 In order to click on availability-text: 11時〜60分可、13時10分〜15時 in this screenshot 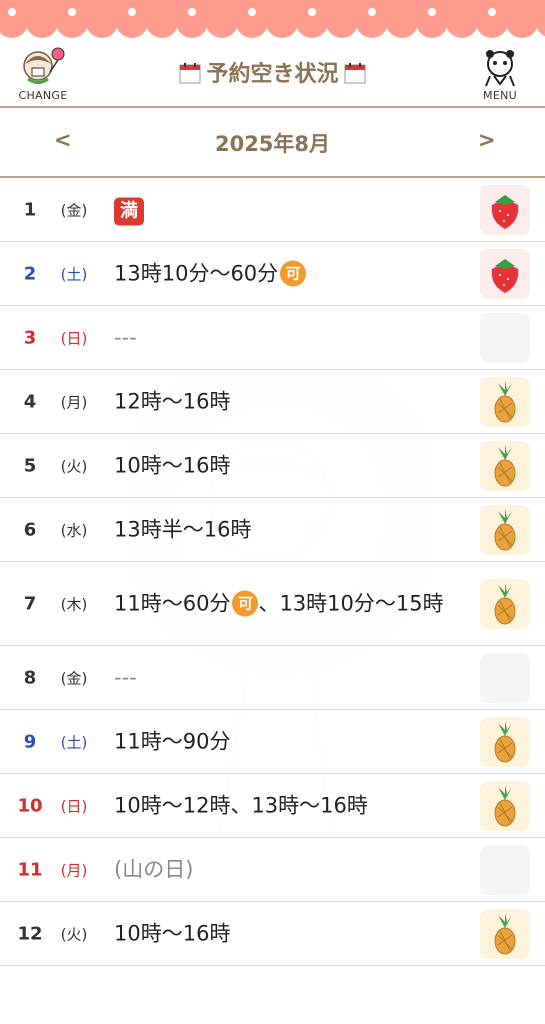, I will do `click(291, 603)`.